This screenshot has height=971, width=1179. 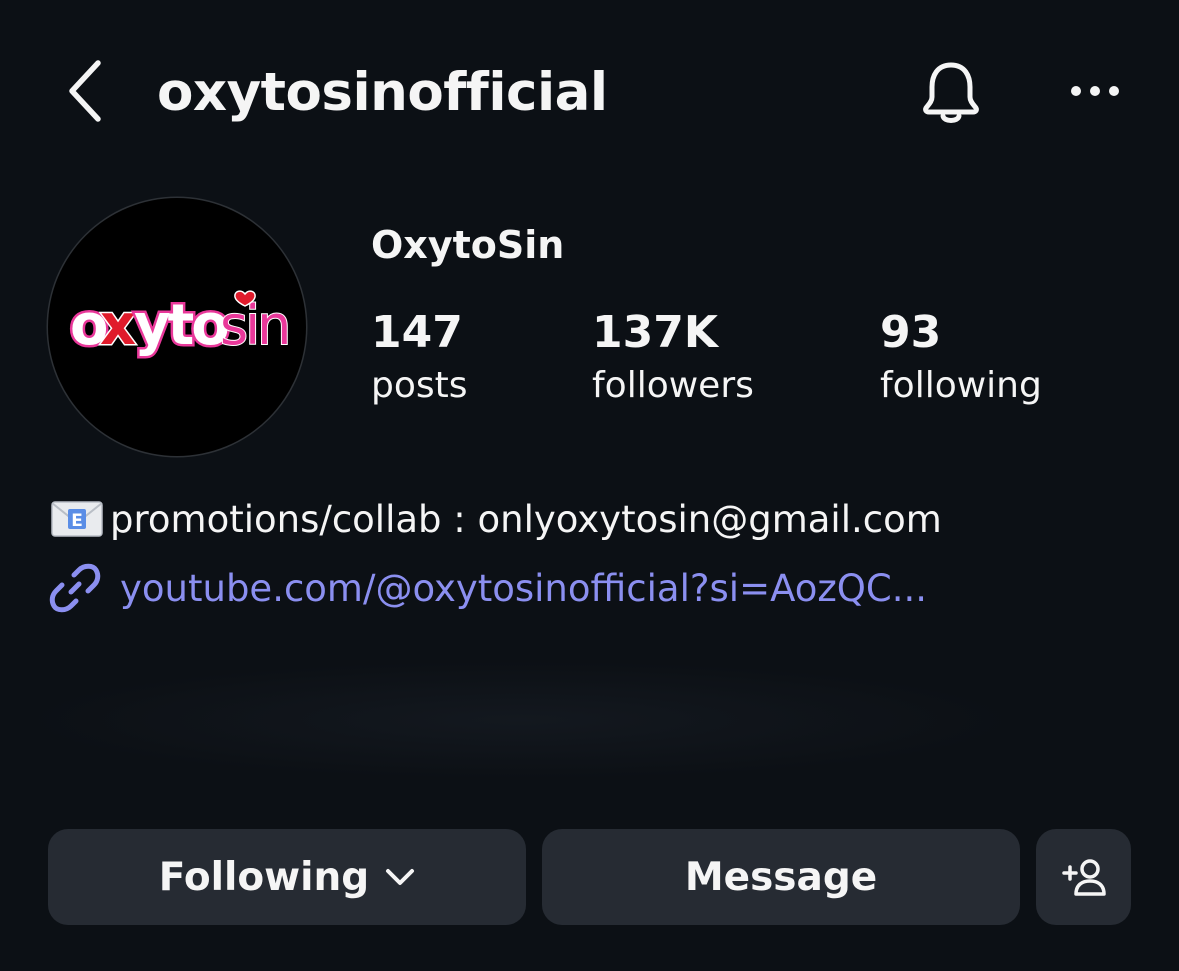 I want to click on posts-count: 147 posts, so click(x=419, y=359).